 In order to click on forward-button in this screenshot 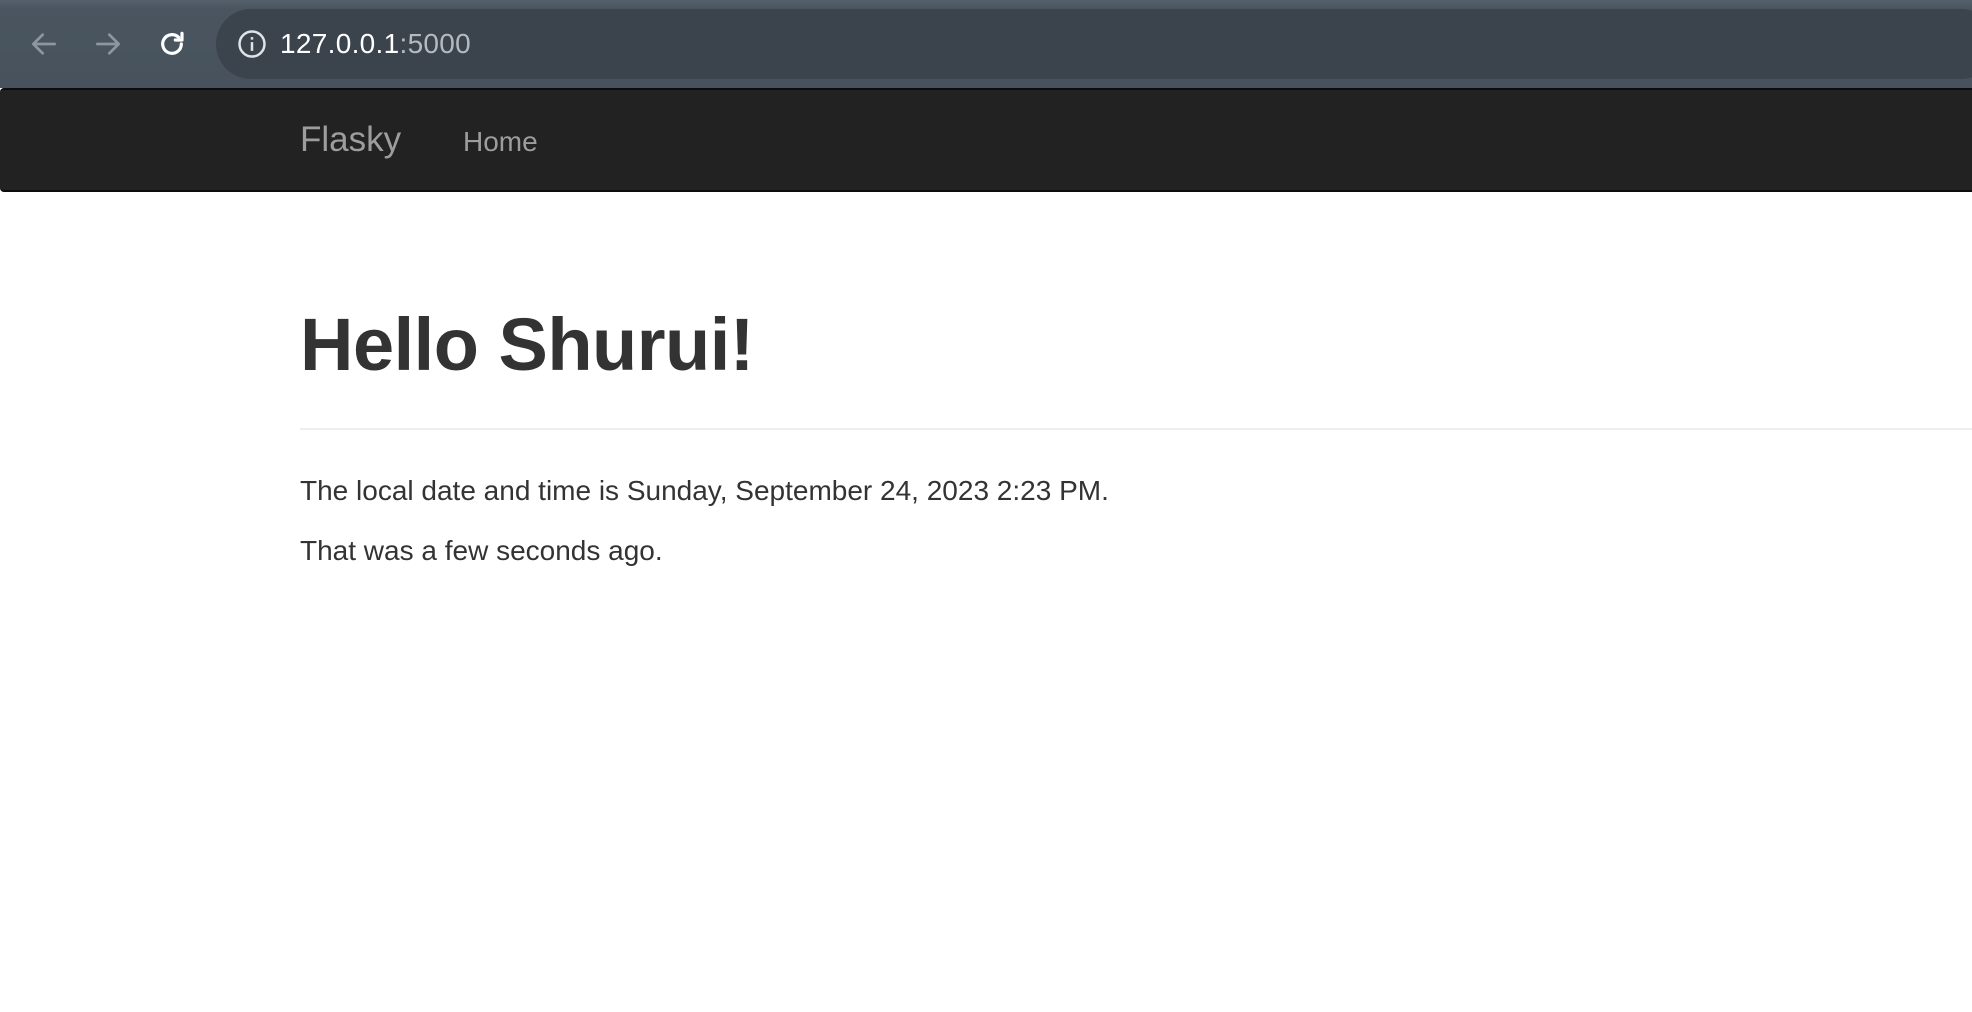, I will do `click(108, 44)`.